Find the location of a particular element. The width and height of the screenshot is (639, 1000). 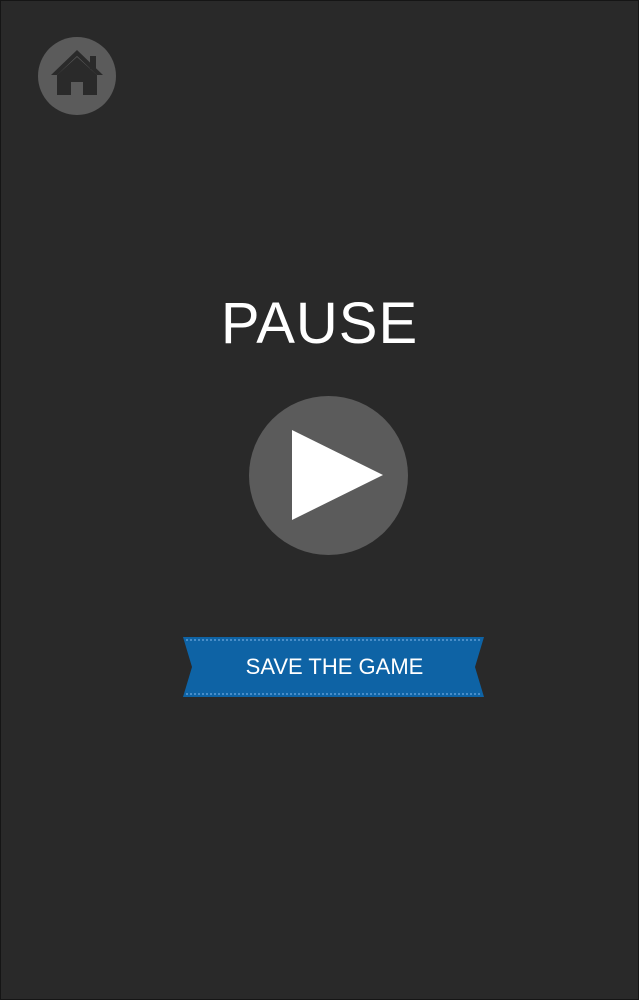

pause-title: PAUSE is located at coordinates (319, 323).